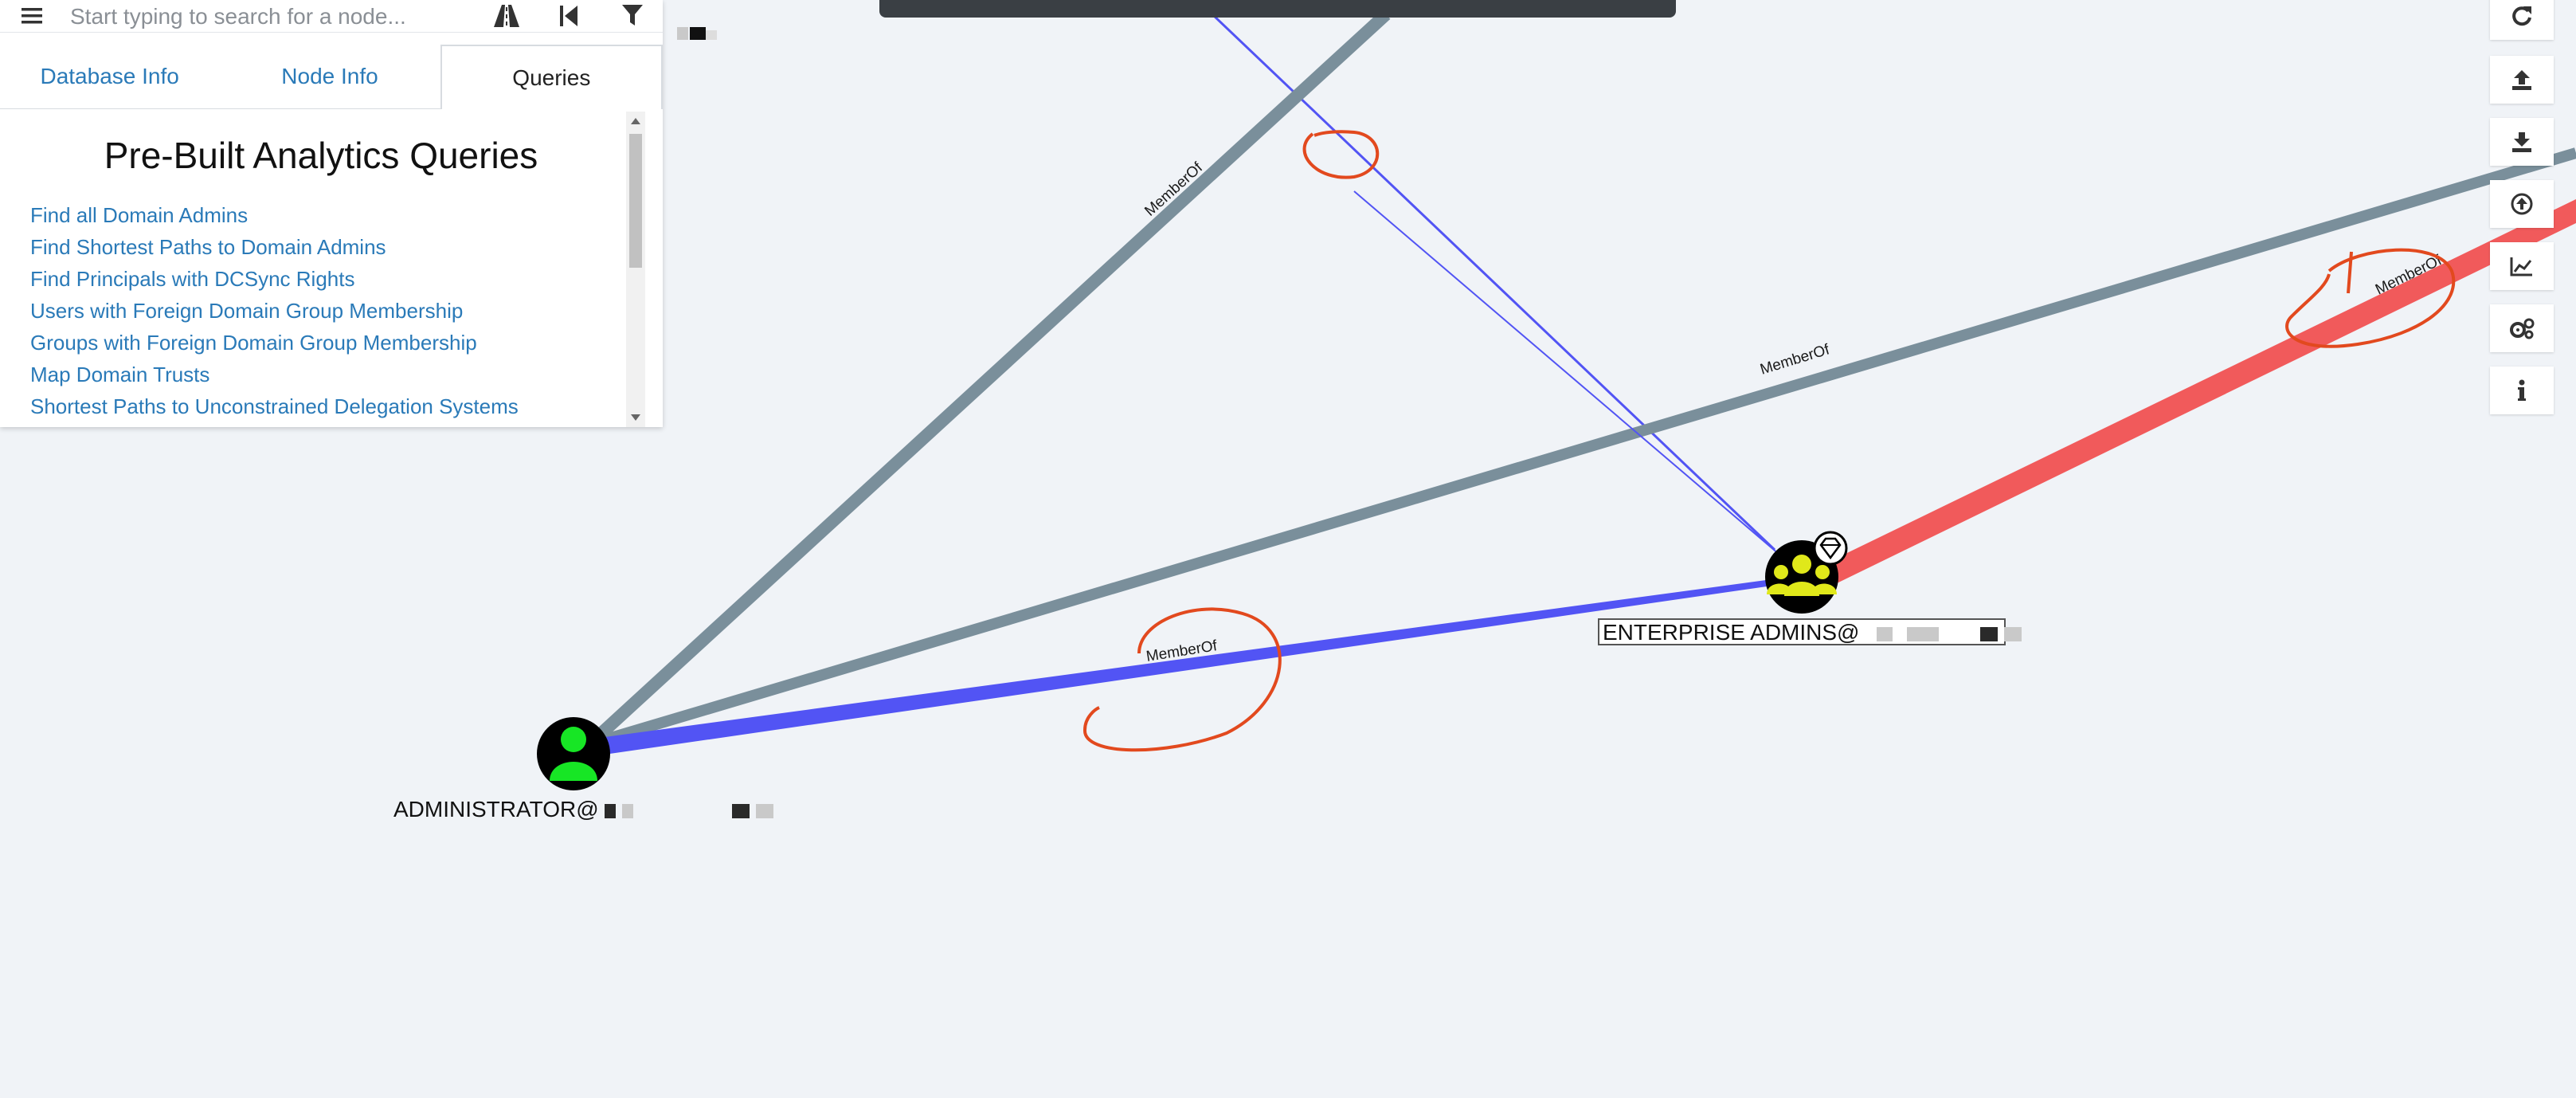  Describe the element at coordinates (573, 753) in the screenshot. I see `administrator-node` at that location.